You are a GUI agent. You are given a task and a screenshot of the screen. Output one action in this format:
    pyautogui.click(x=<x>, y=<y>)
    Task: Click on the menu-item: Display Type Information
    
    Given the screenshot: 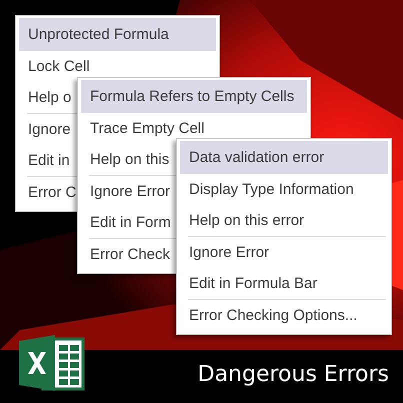 What is the action you would take?
    pyautogui.click(x=284, y=189)
    